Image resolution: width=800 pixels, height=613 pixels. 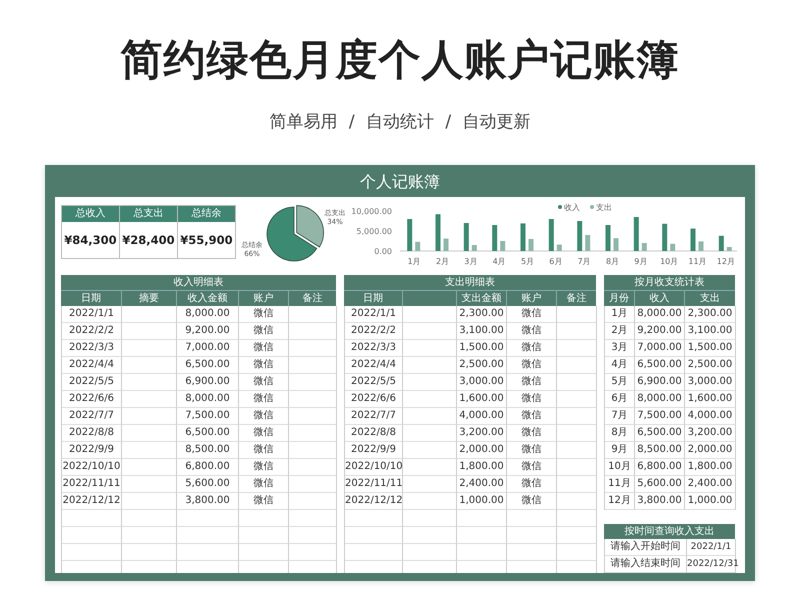 I want to click on table-cell: 7,000.00, so click(x=208, y=348).